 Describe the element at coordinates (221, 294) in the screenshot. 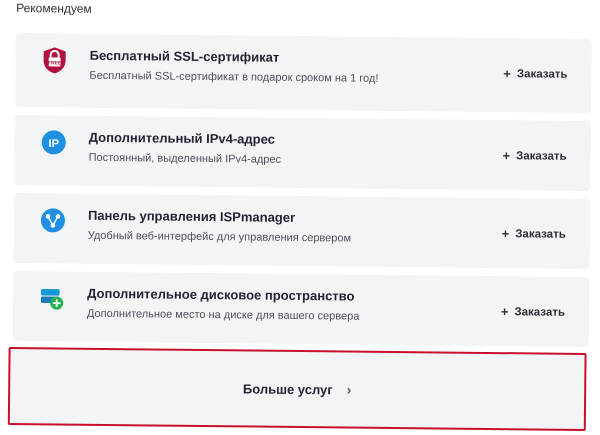

I see `card-title: Дополнительное дисковое пространство` at that location.